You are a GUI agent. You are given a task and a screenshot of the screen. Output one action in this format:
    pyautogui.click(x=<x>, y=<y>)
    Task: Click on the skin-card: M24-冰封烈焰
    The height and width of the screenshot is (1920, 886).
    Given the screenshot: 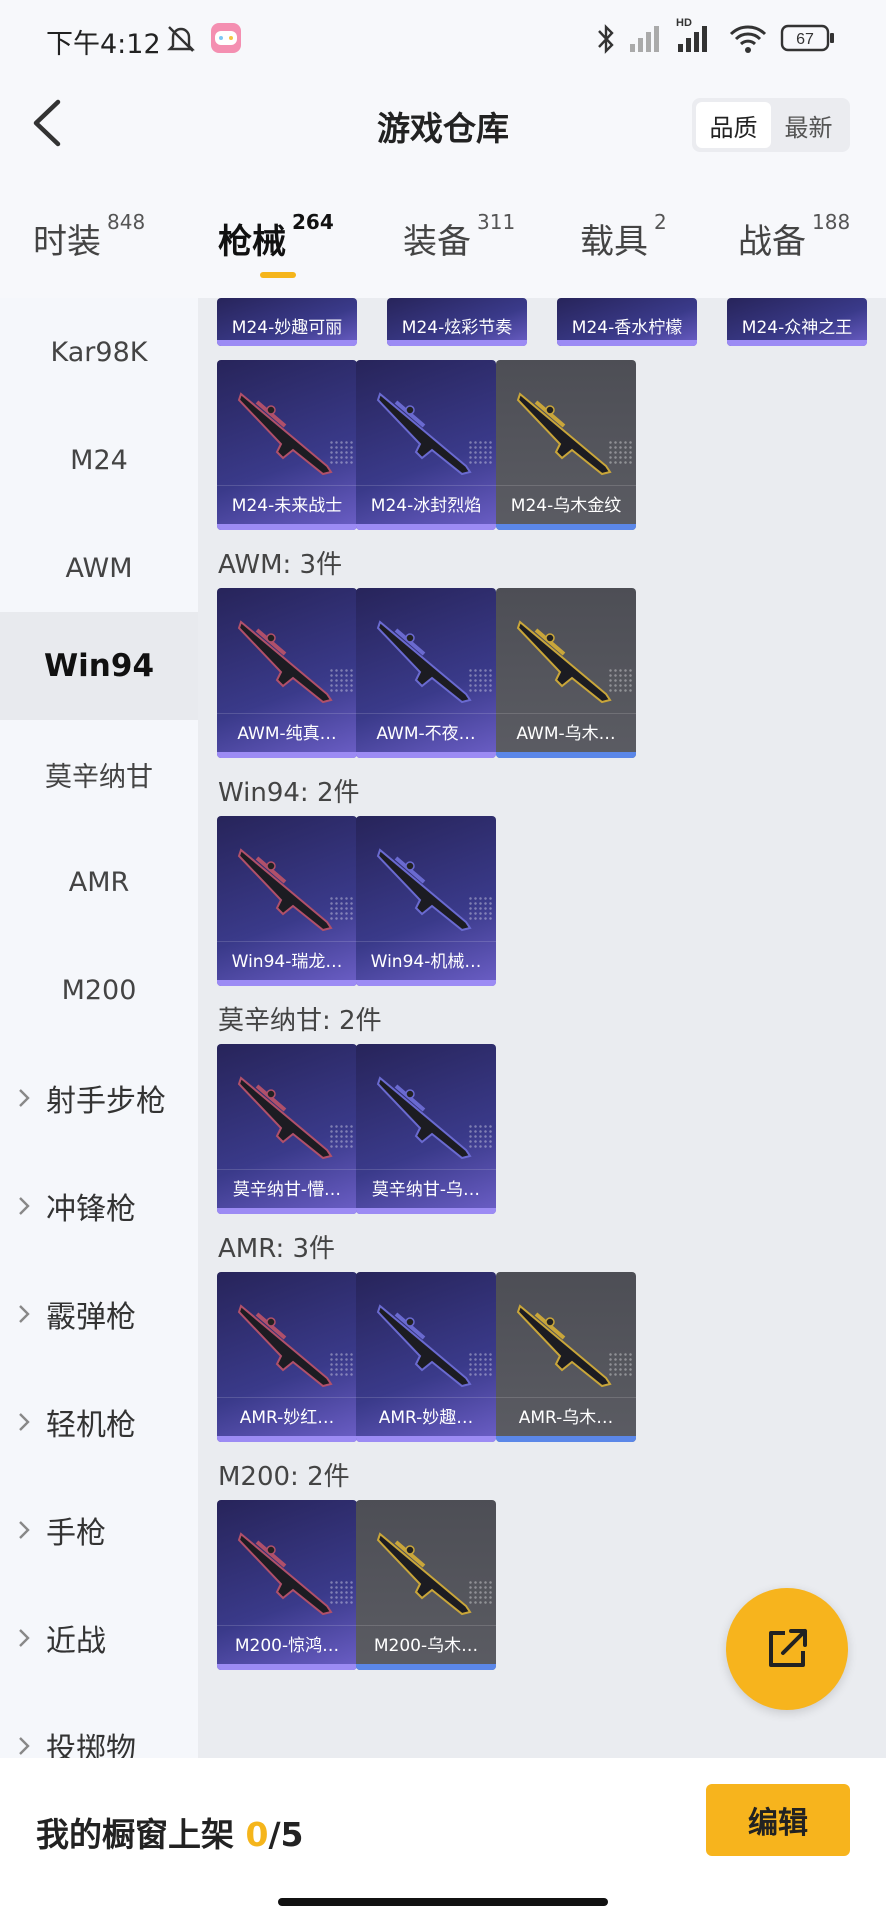 What is the action you would take?
    pyautogui.click(x=426, y=445)
    